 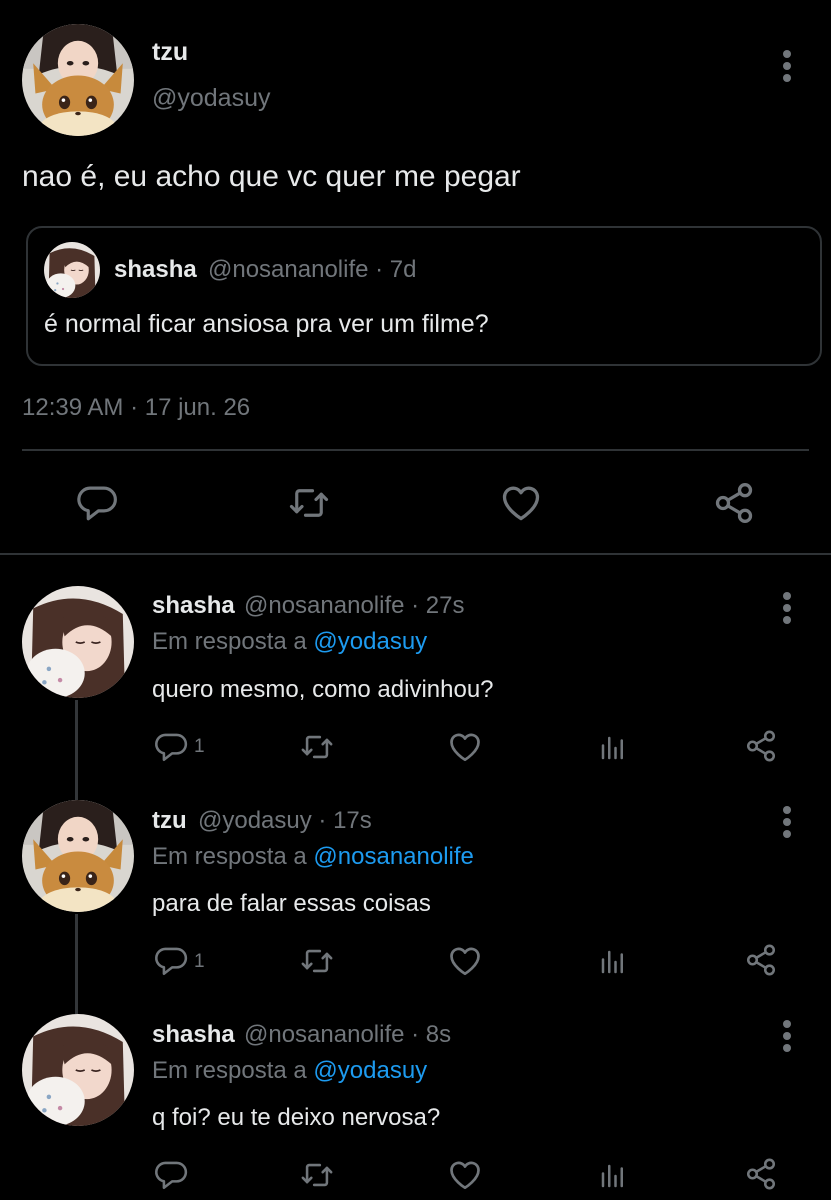 I want to click on author-meta: @yodasuy · 17s, so click(x=285, y=820).